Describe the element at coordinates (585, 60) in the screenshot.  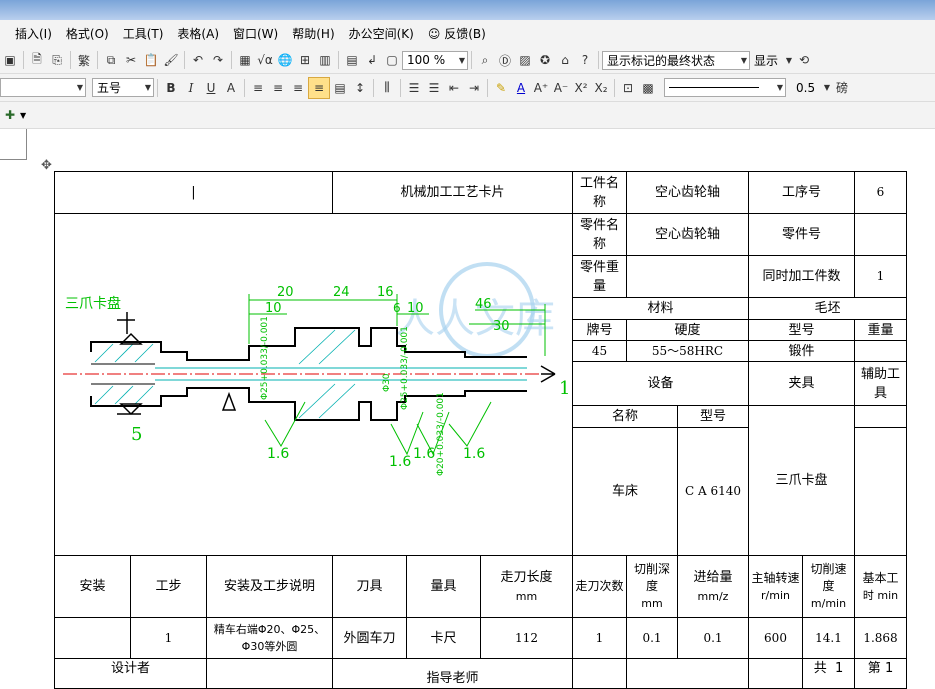
I see `help-icon: ?` at that location.